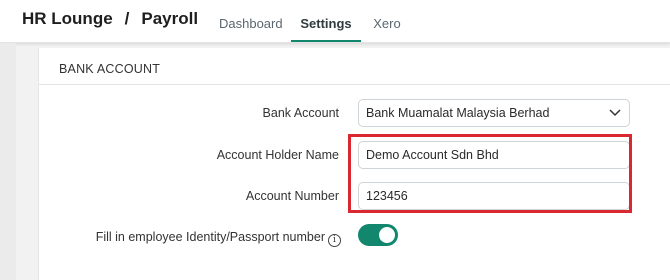 This screenshot has width=670, height=280. Describe the element at coordinates (67, 18) in the screenshot. I see `app-name: HR Lounge` at that location.